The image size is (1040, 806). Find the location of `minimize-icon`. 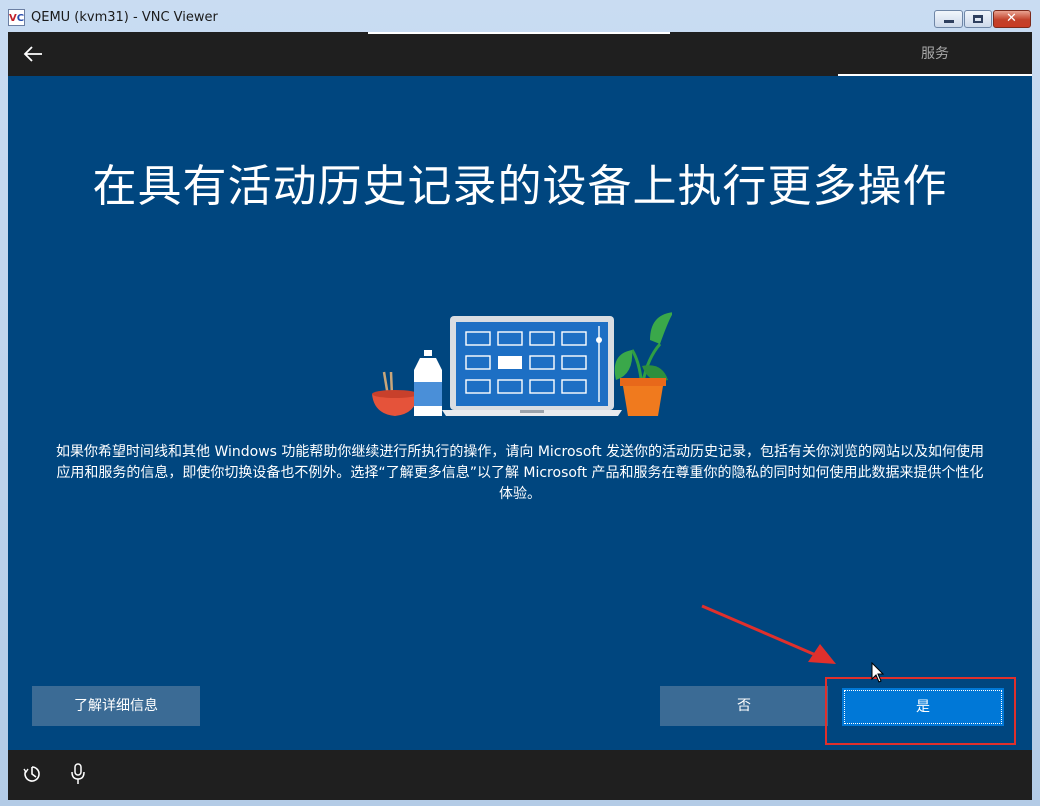

minimize-icon is located at coordinates (949, 21).